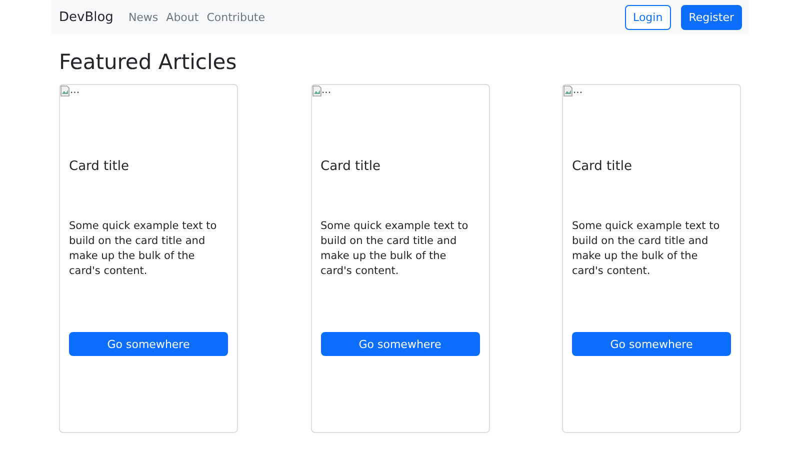 The height and width of the screenshot is (450, 800). I want to click on login-button: Login, so click(648, 17).